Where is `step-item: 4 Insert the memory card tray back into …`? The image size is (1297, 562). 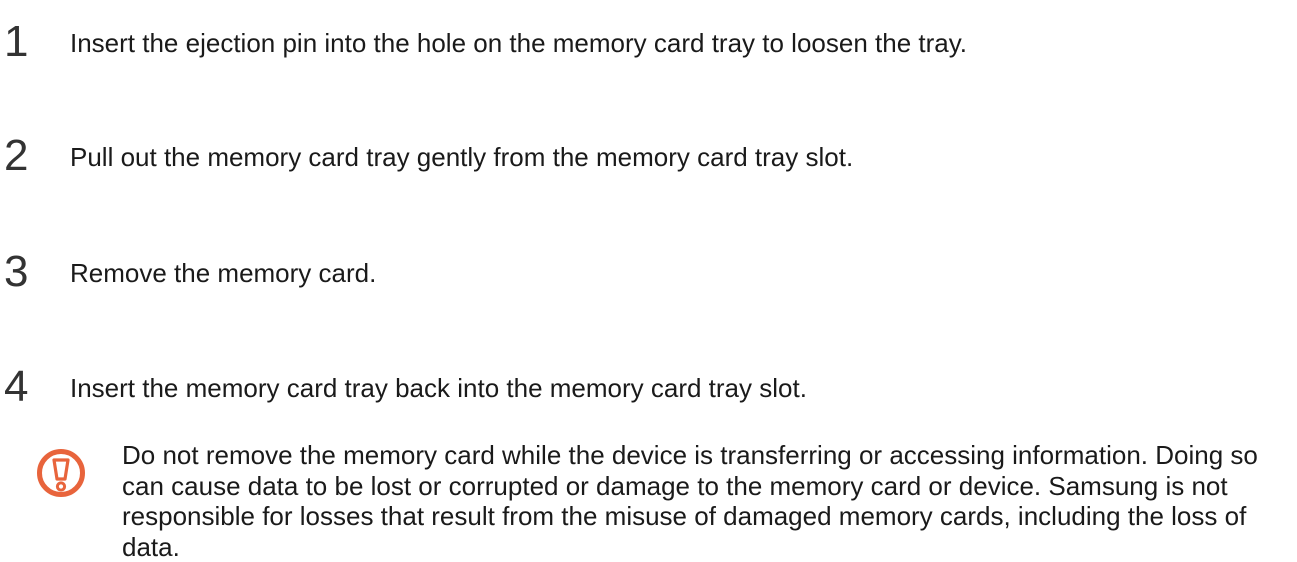
step-item: 4 Insert the memory card tray back into … is located at coordinates (648, 395).